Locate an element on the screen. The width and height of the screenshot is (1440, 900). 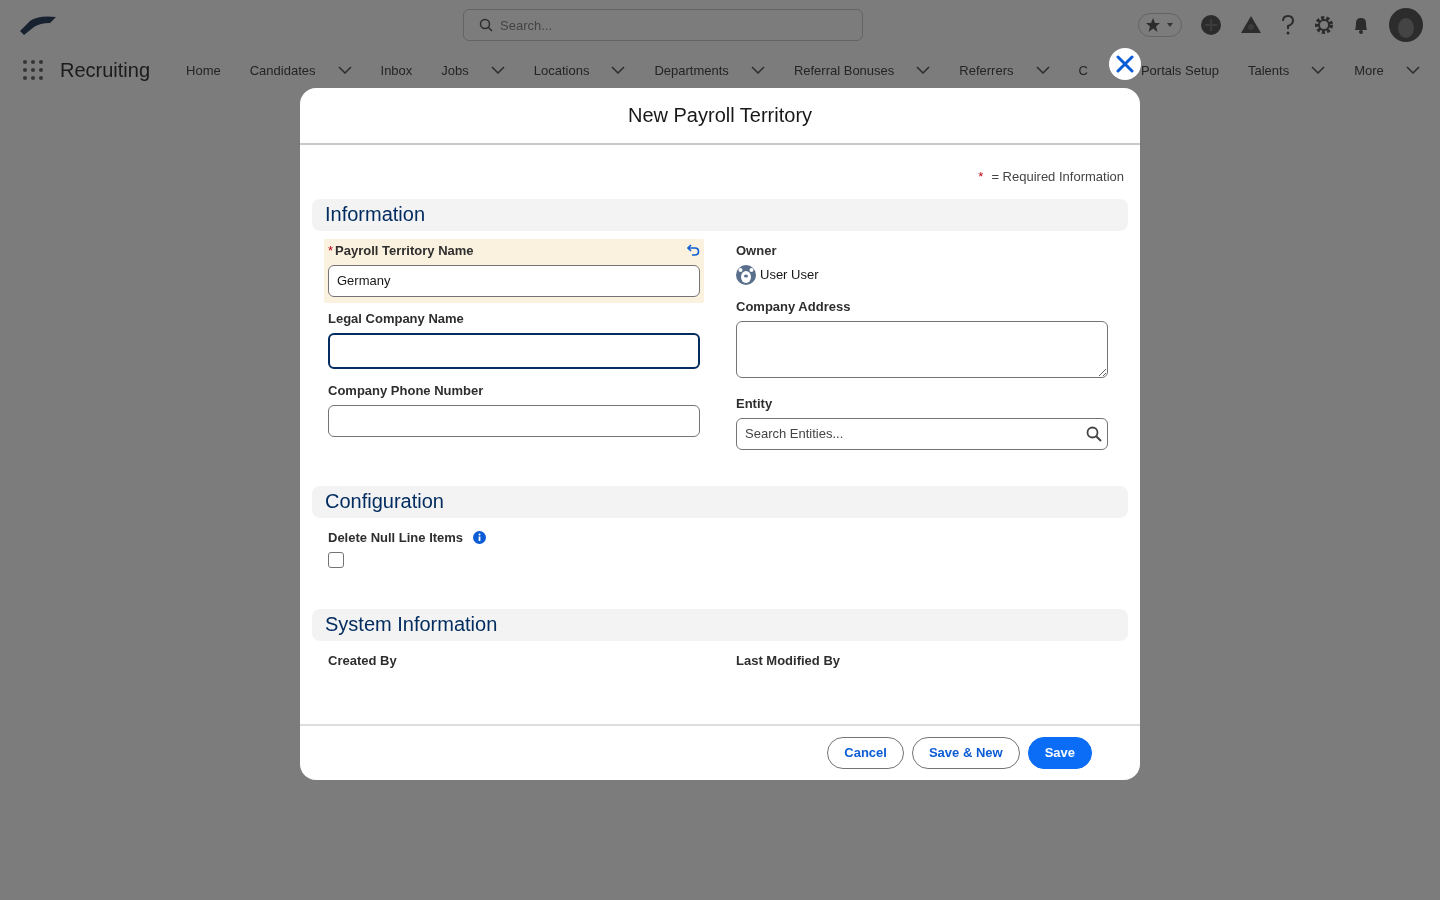
footer-button: Save & New is located at coordinates (965, 753).